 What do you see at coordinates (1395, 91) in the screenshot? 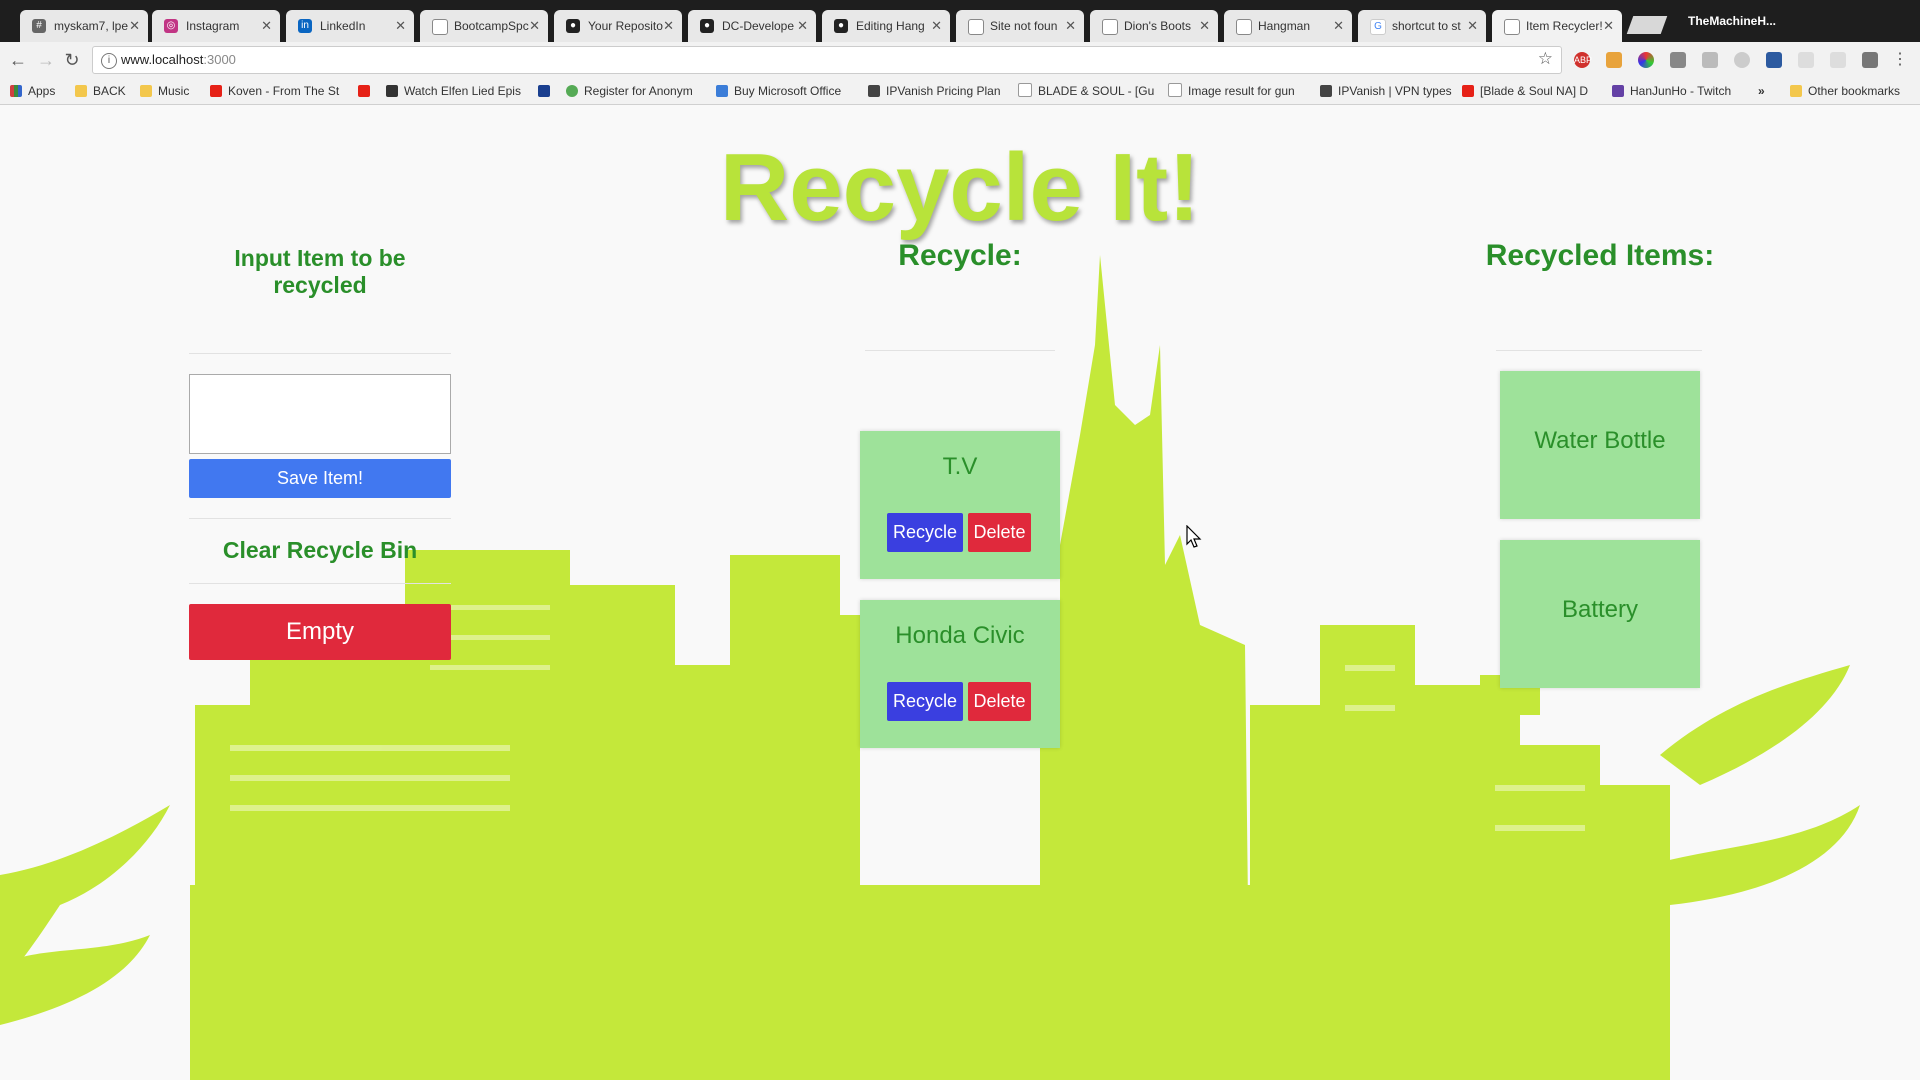
I see `bookmark-label: IPVanish | VPN types` at bounding box center [1395, 91].